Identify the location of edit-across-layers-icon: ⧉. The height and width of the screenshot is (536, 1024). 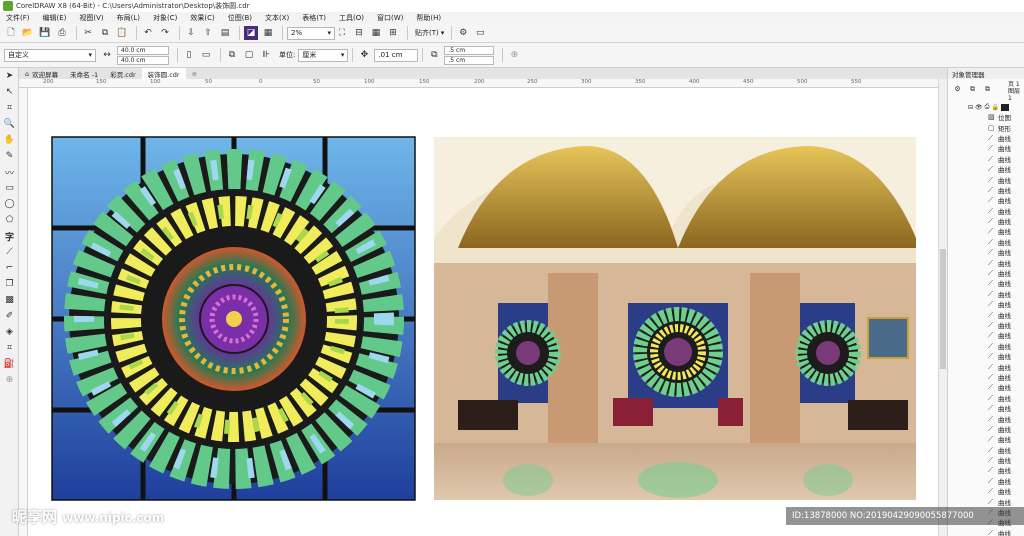
(987, 89).